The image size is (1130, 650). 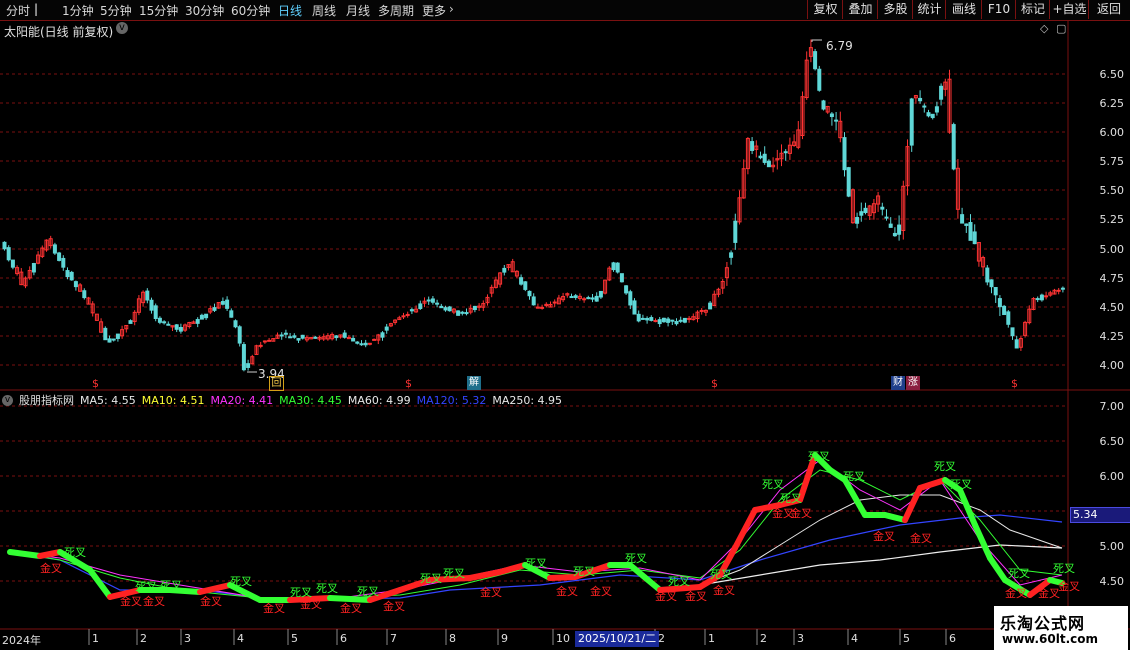 What do you see at coordinates (343, 638) in the screenshot?
I see `month-label: 6` at bounding box center [343, 638].